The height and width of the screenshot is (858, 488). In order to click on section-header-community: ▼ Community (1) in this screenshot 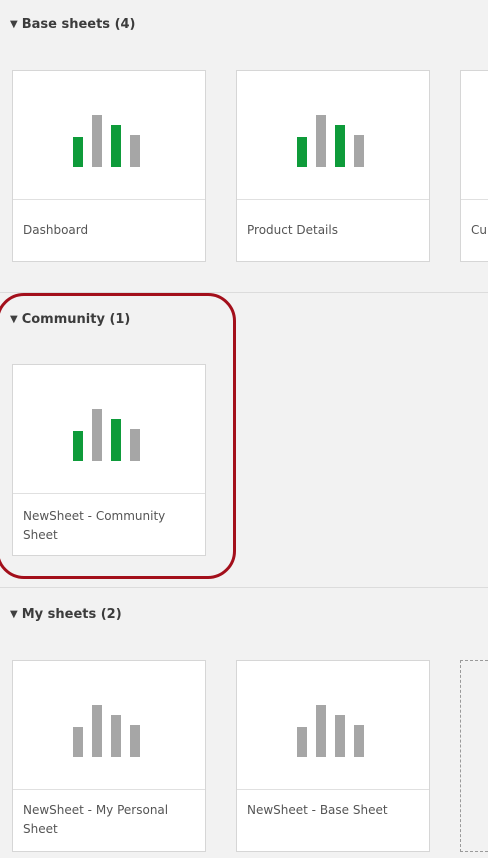, I will do `click(70, 319)`.